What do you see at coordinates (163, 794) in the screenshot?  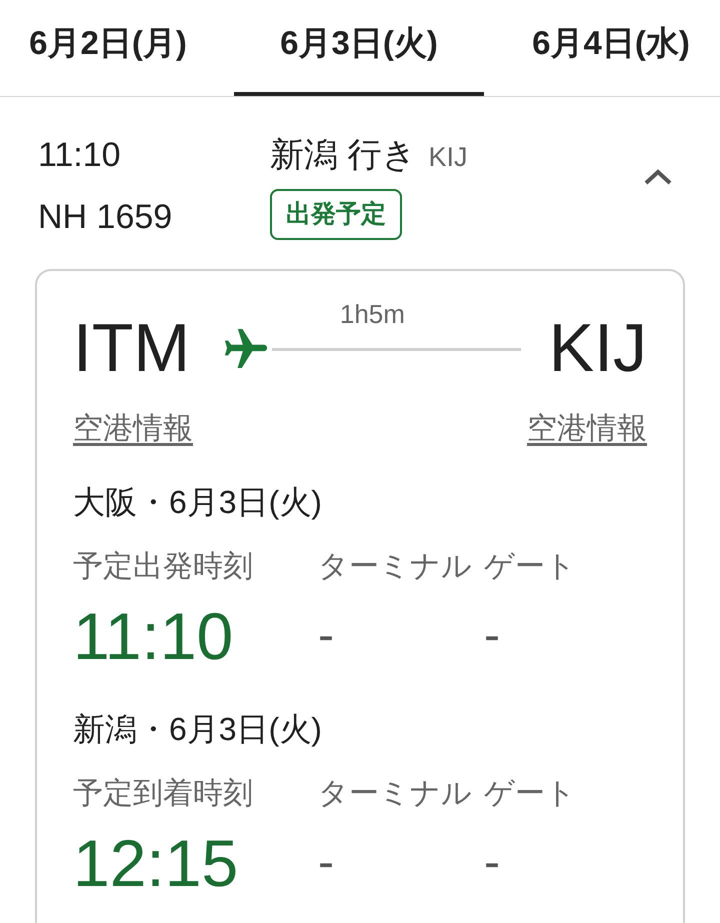 I see `time-label: 予定到着時刻` at bounding box center [163, 794].